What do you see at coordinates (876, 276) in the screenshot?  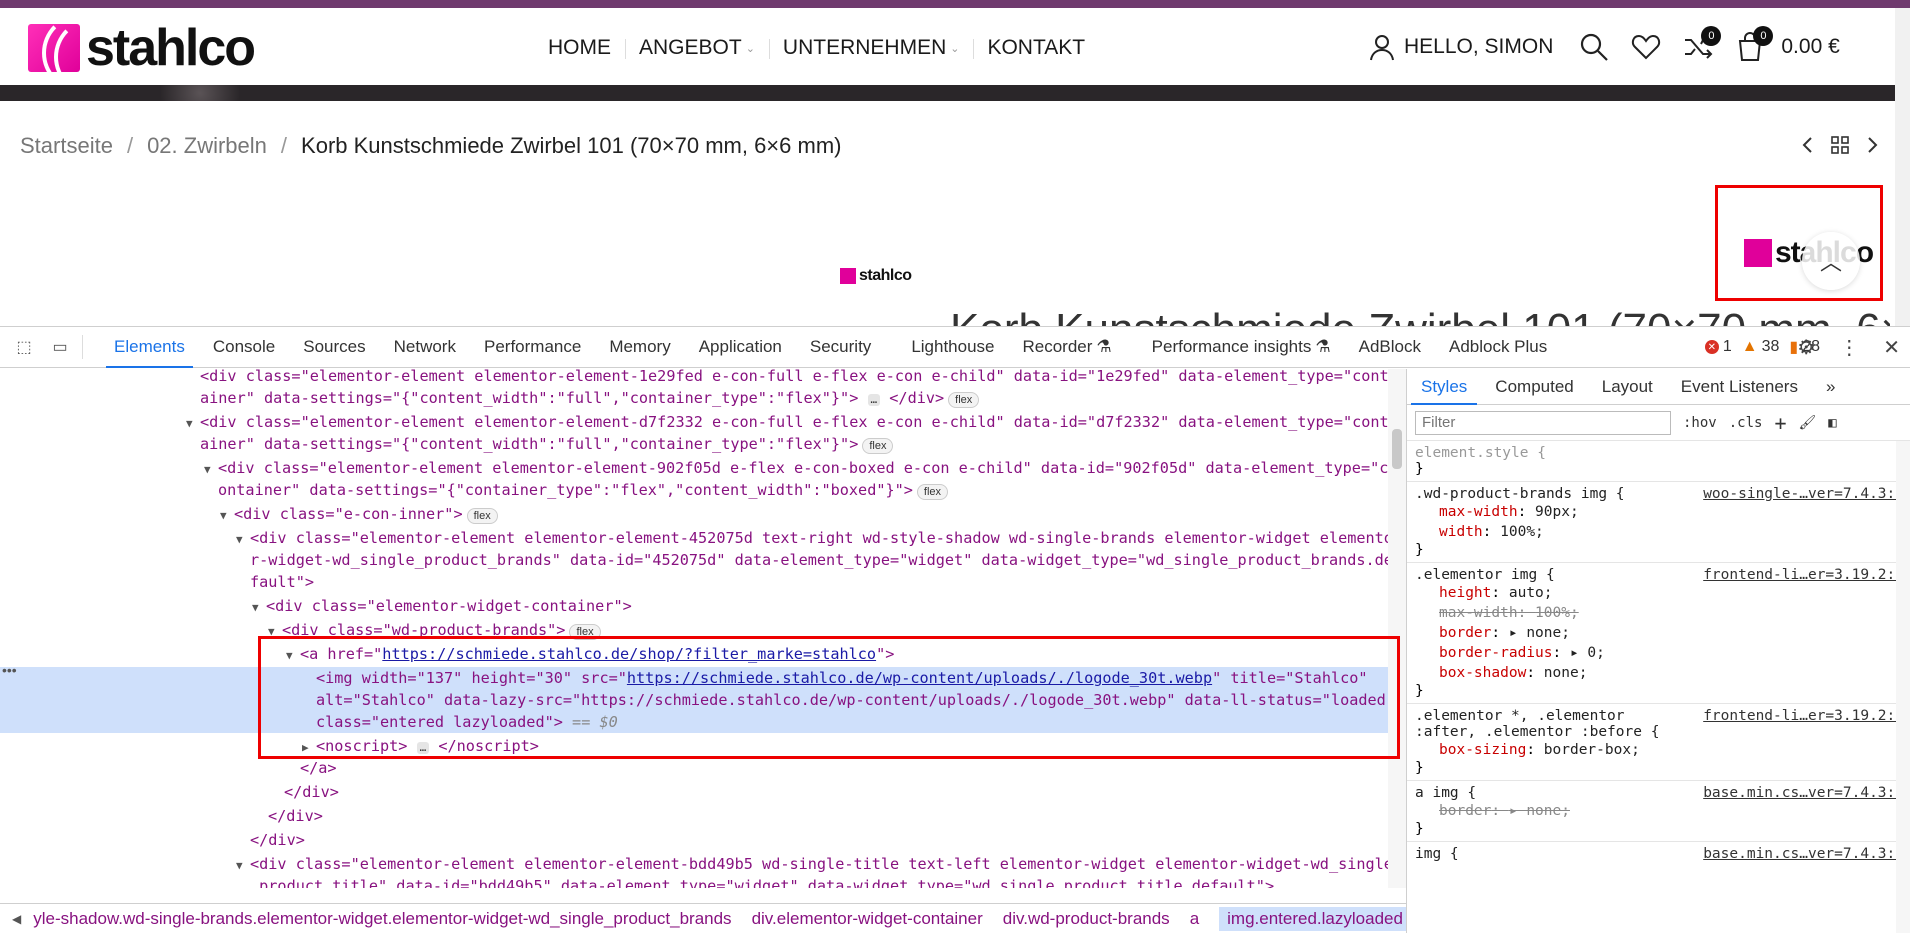 I see `product-brand-logo-small: stahlco` at bounding box center [876, 276].